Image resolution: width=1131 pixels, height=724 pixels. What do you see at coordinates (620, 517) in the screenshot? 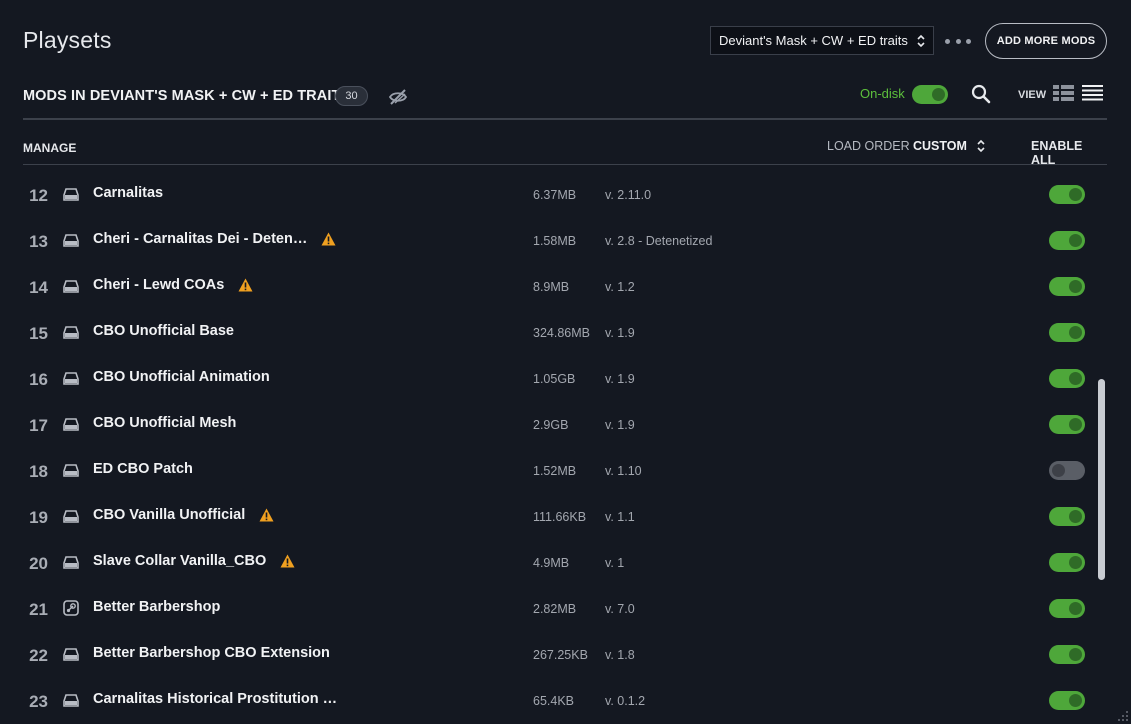
I see `mod-version: v. 1.1` at bounding box center [620, 517].